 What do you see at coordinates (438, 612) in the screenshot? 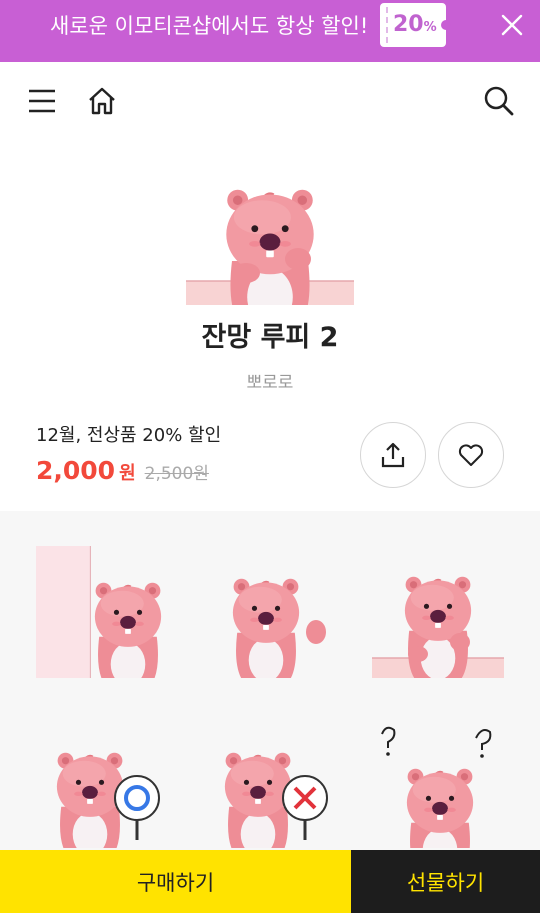
I see `sticker-leaning` at bounding box center [438, 612].